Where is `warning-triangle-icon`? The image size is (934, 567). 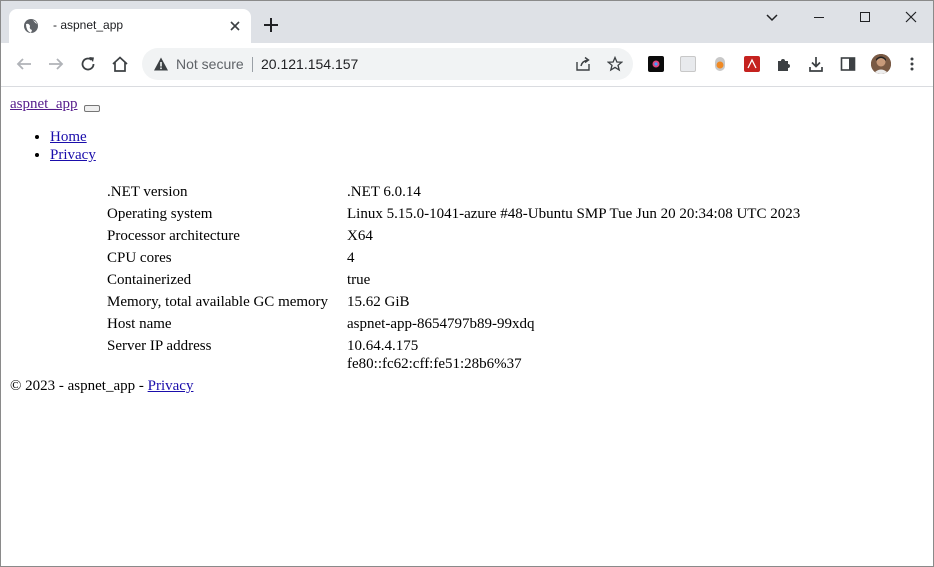
warning-triangle-icon is located at coordinates (161, 64).